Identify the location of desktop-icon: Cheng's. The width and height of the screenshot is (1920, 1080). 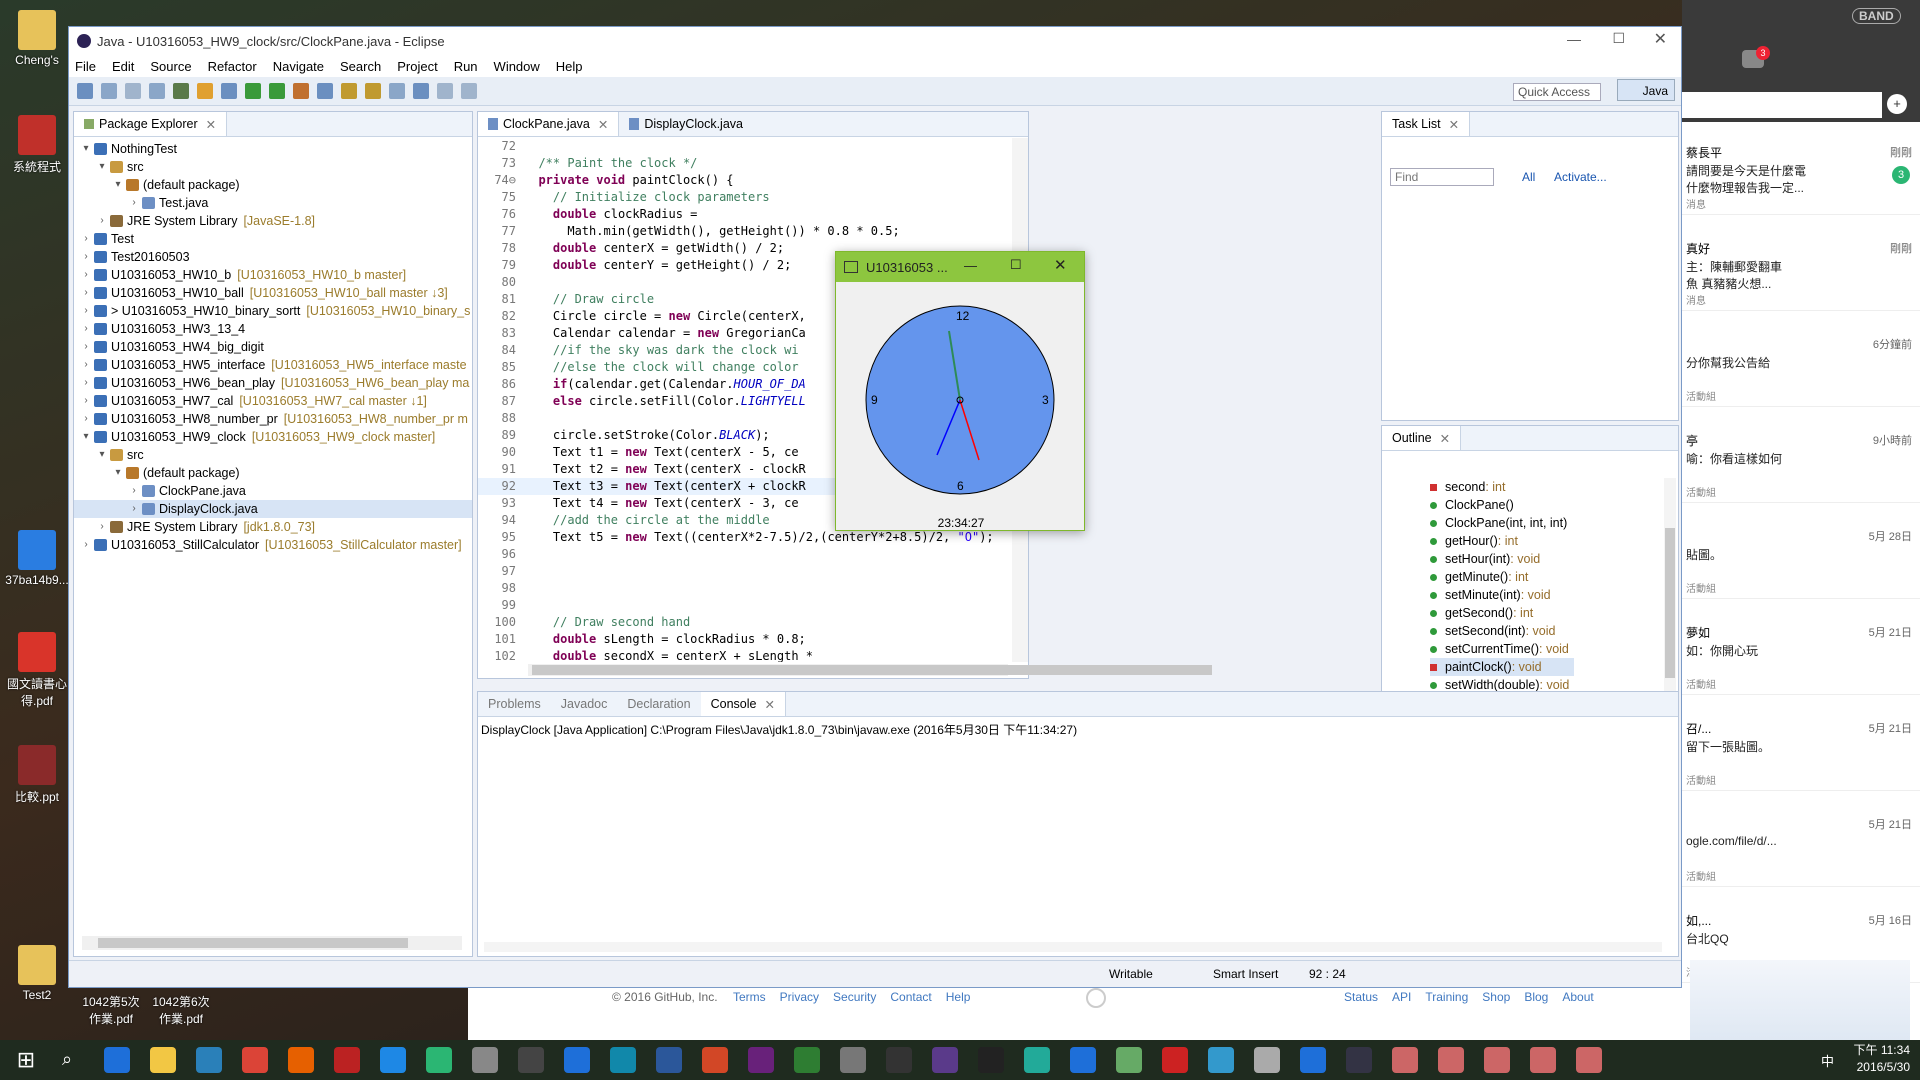
(37, 38).